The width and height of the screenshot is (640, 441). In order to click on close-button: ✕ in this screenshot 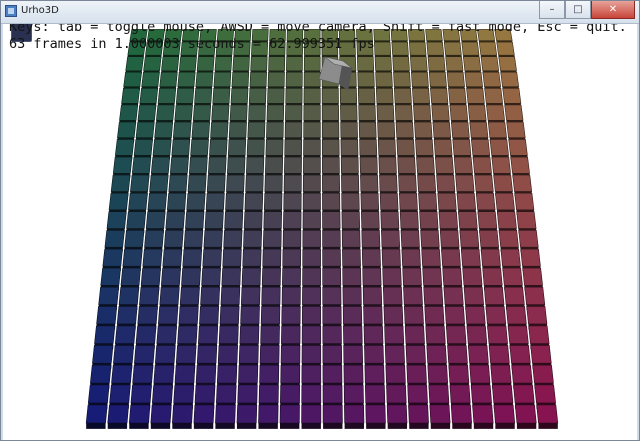, I will do `click(613, 10)`.